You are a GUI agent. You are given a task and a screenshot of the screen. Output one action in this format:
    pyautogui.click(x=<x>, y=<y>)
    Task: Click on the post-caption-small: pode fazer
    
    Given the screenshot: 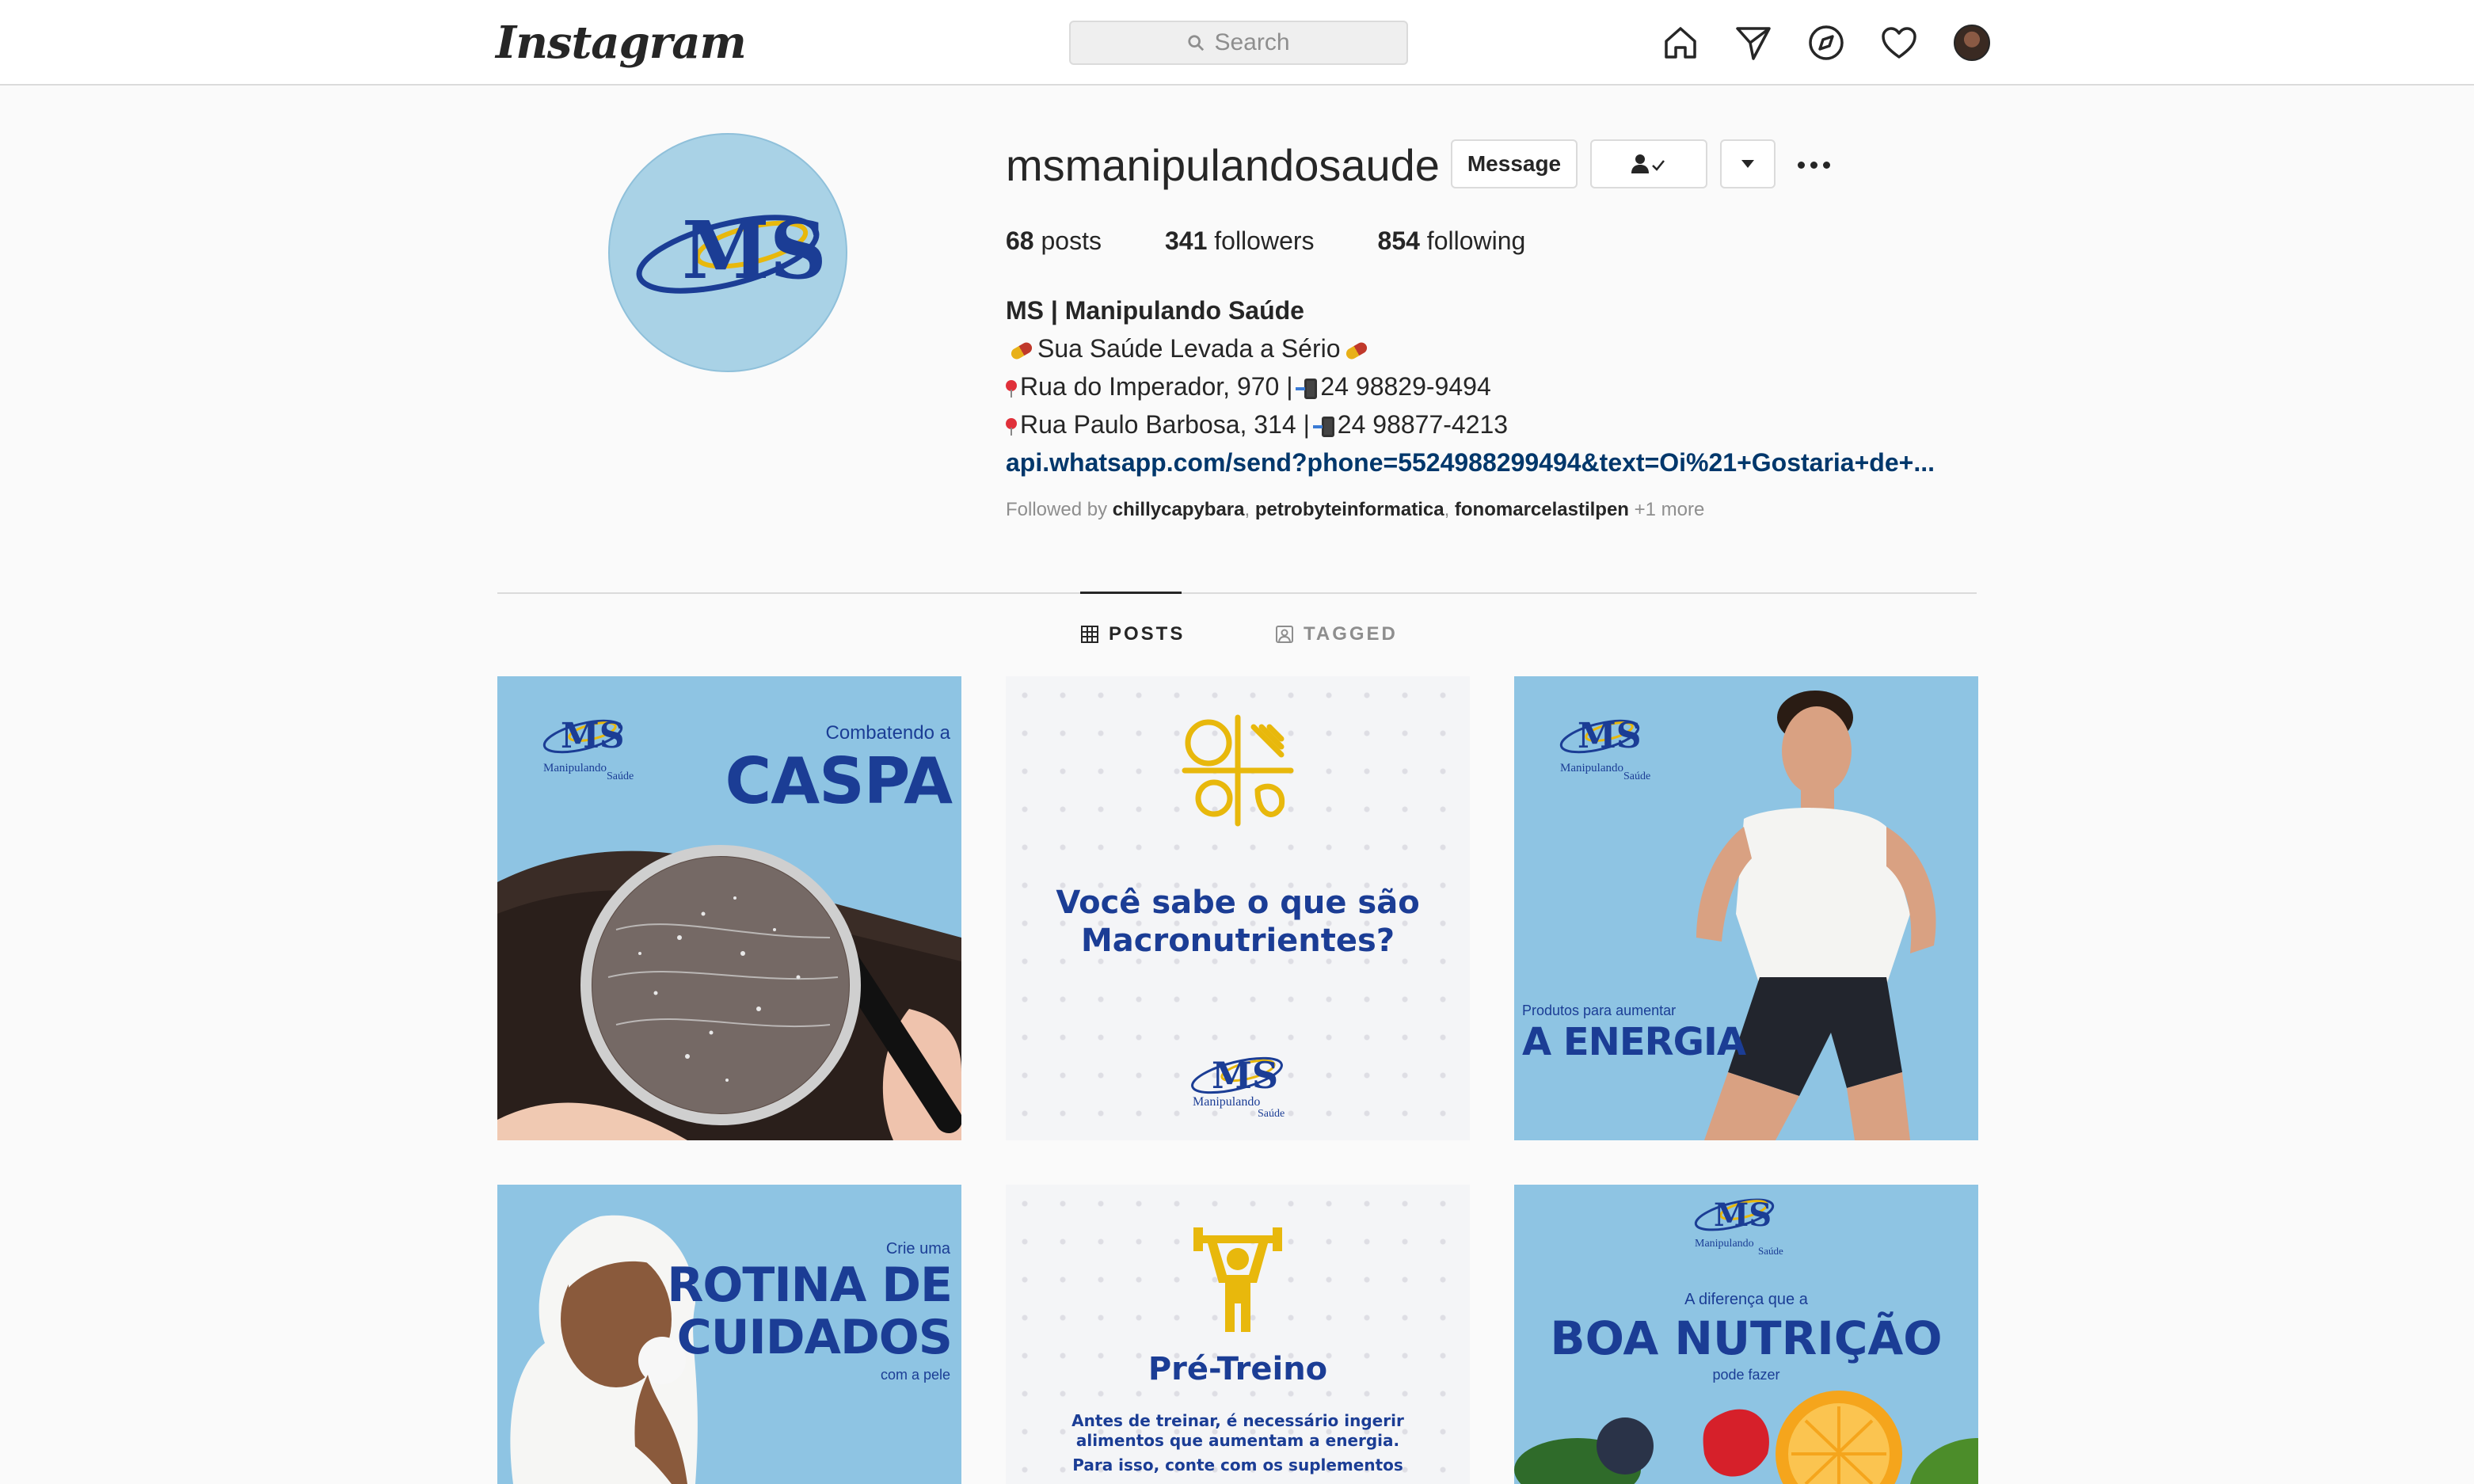 What is the action you would take?
    pyautogui.click(x=1746, y=1375)
    